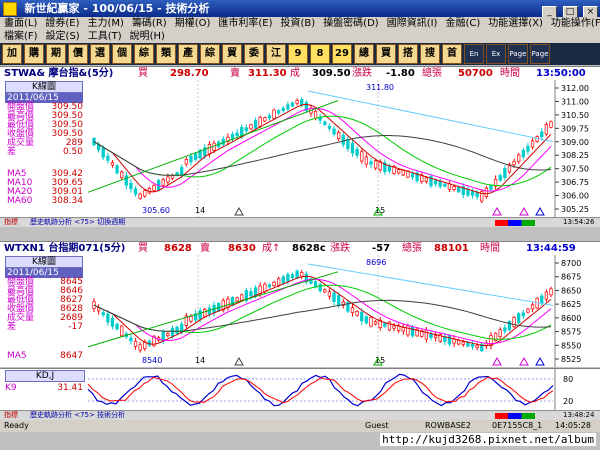 The height and width of the screenshot is (450, 600). Describe the element at coordinates (448, 425) in the screenshot. I see `status-server: ROWBASE2` at that location.